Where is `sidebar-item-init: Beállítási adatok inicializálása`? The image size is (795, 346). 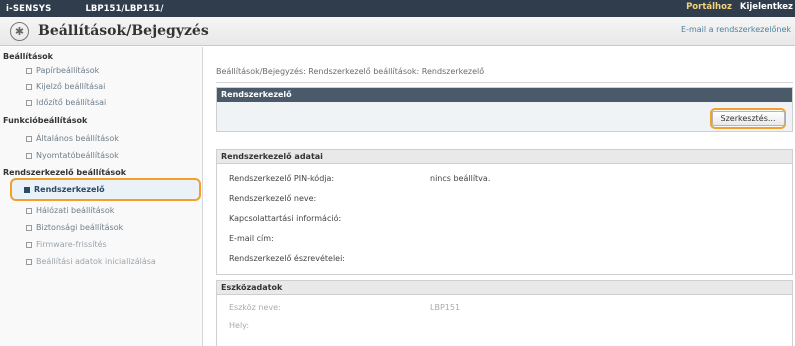
sidebar-item-init: Beállítási adatok inicializálása is located at coordinates (91, 261).